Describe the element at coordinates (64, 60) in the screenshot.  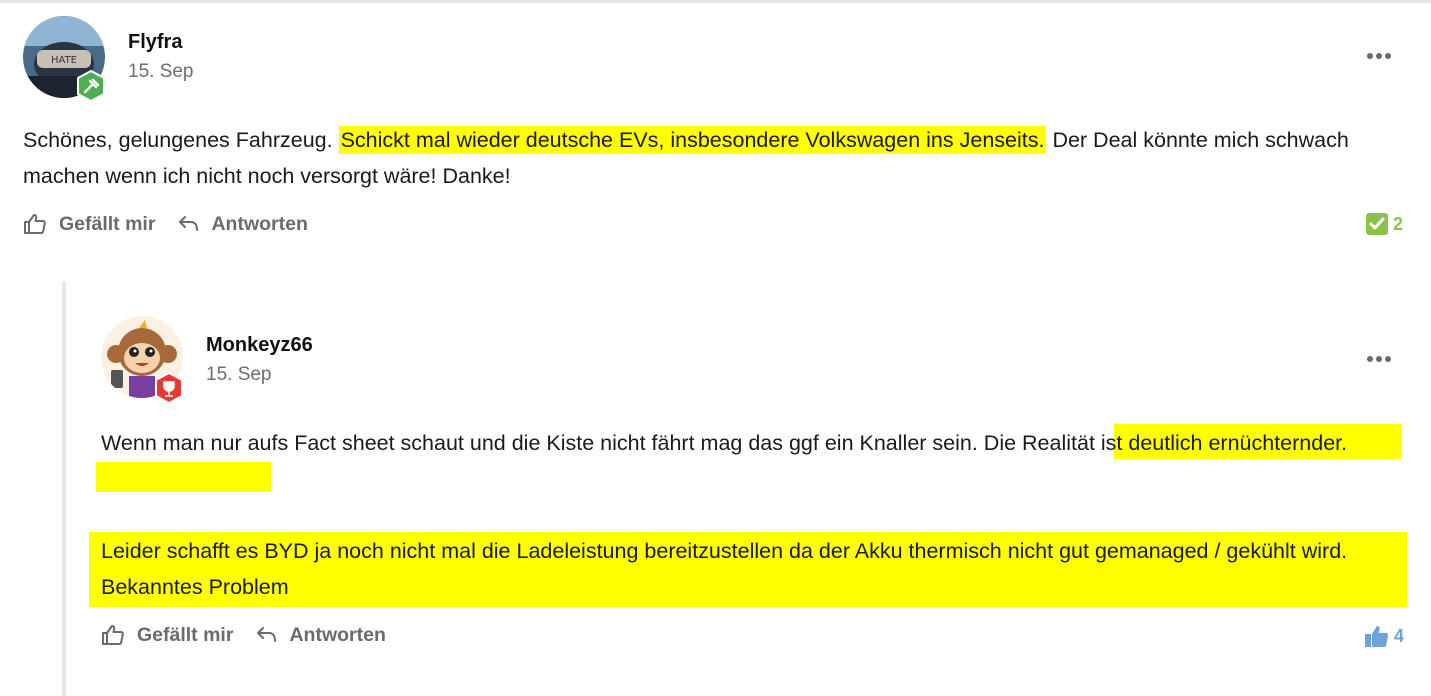
I see `svg-text: HATE` at that location.